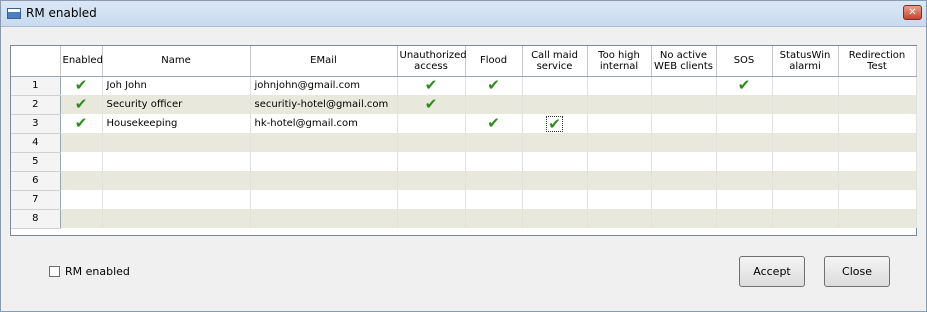 The image size is (927, 312). What do you see at coordinates (555, 123) in the screenshot?
I see `call-maid-cell: ✔` at bounding box center [555, 123].